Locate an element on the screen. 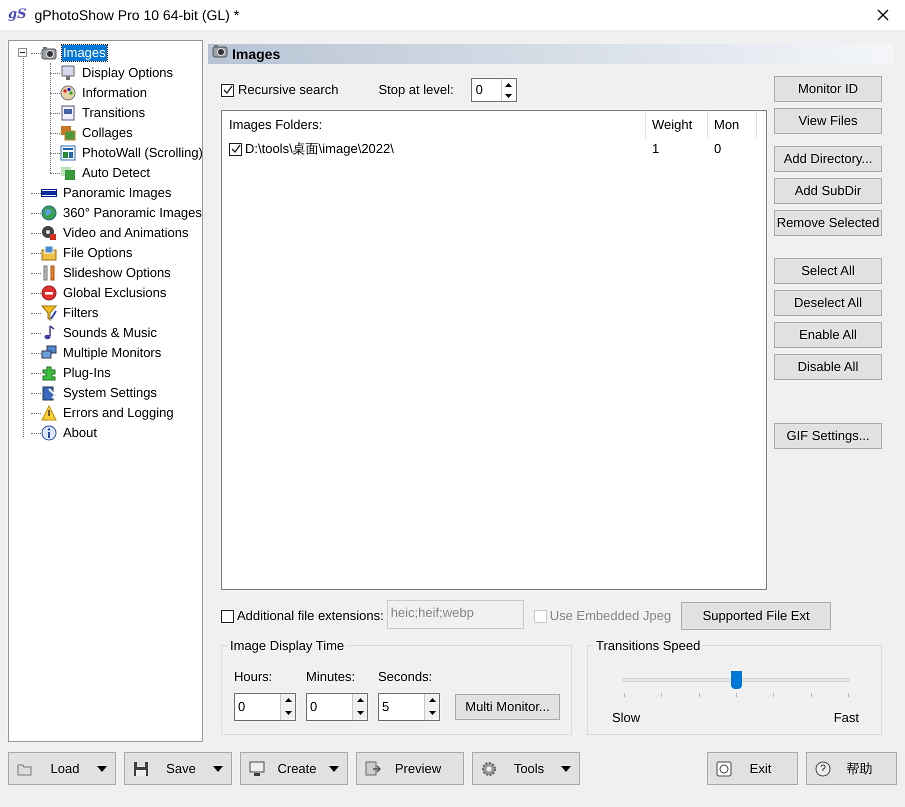 This screenshot has height=807, width=905. grid-icon is located at coordinates (68, 153).